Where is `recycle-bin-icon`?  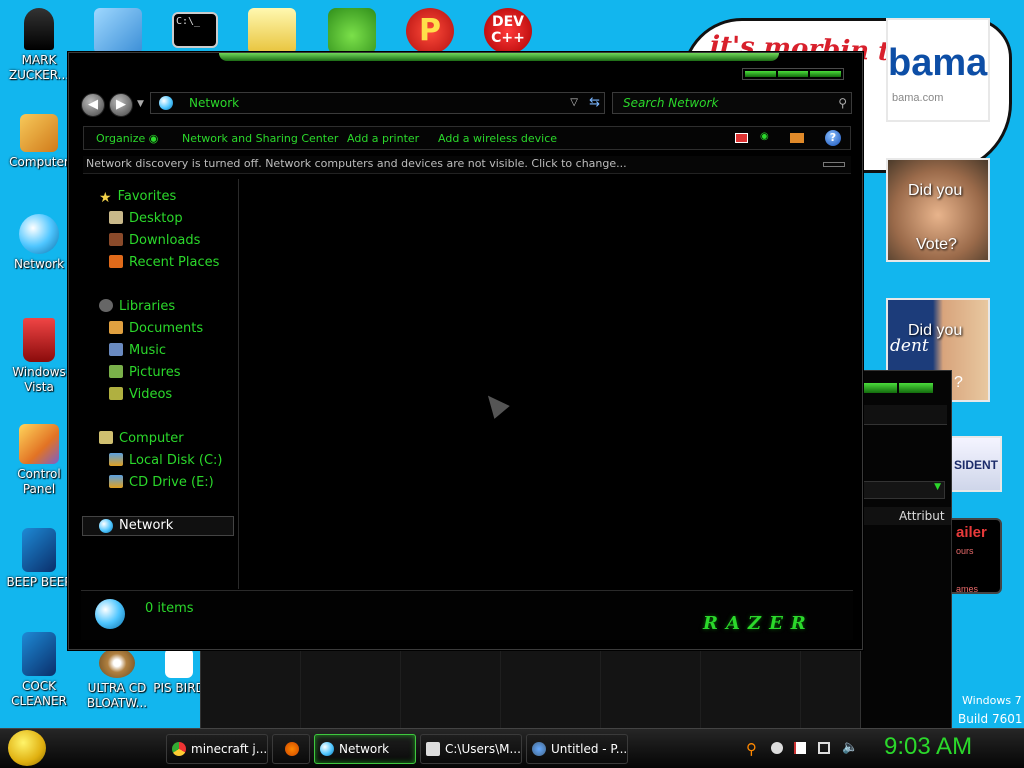 recycle-bin-icon is located at coordinates (39, 340).